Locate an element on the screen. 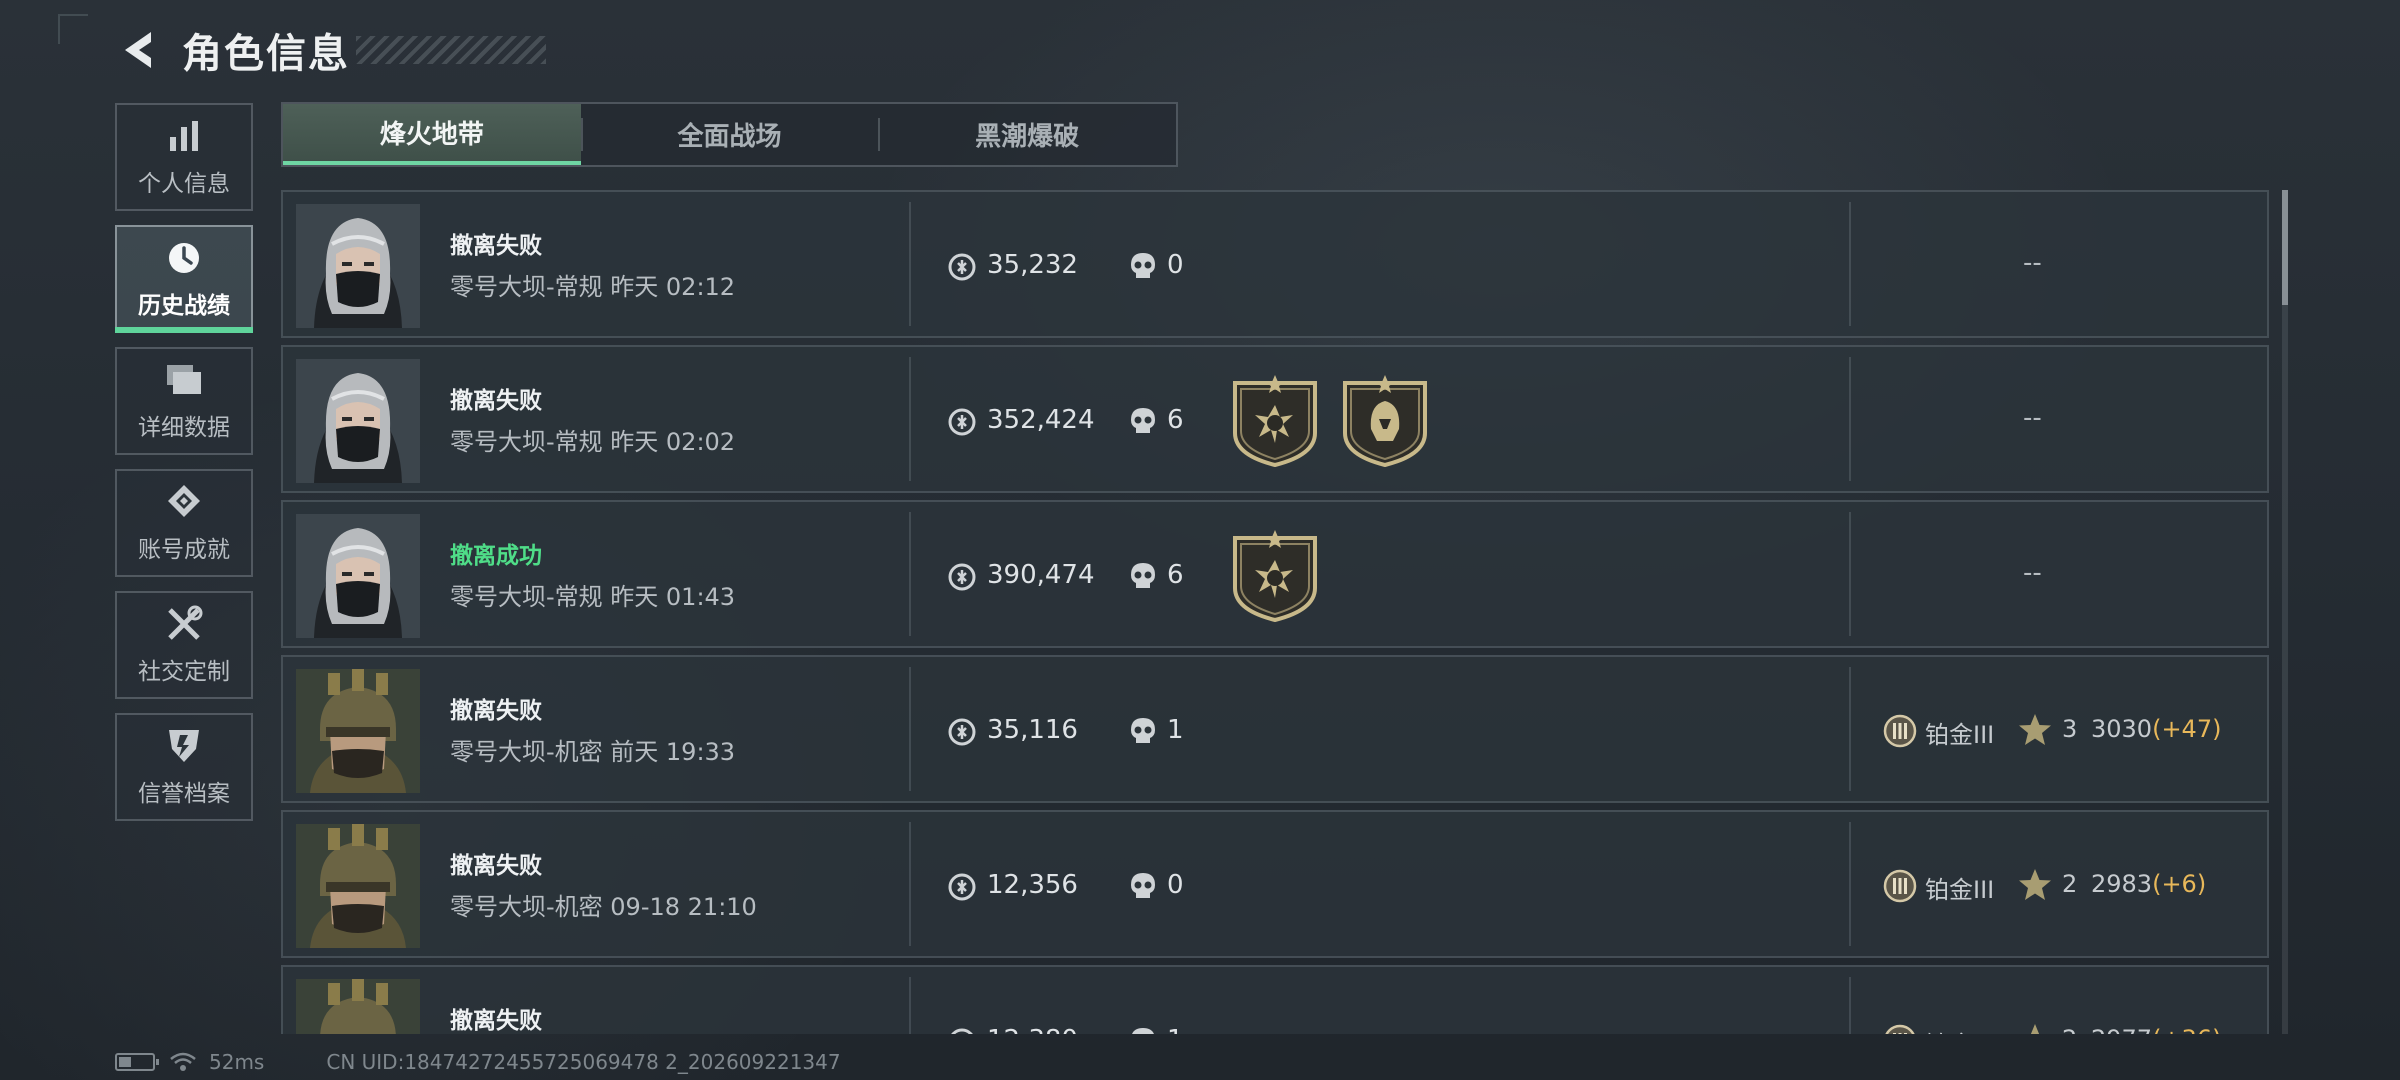  sidebar-item-label: 信誉档案 is located at coordinates (184, 794).